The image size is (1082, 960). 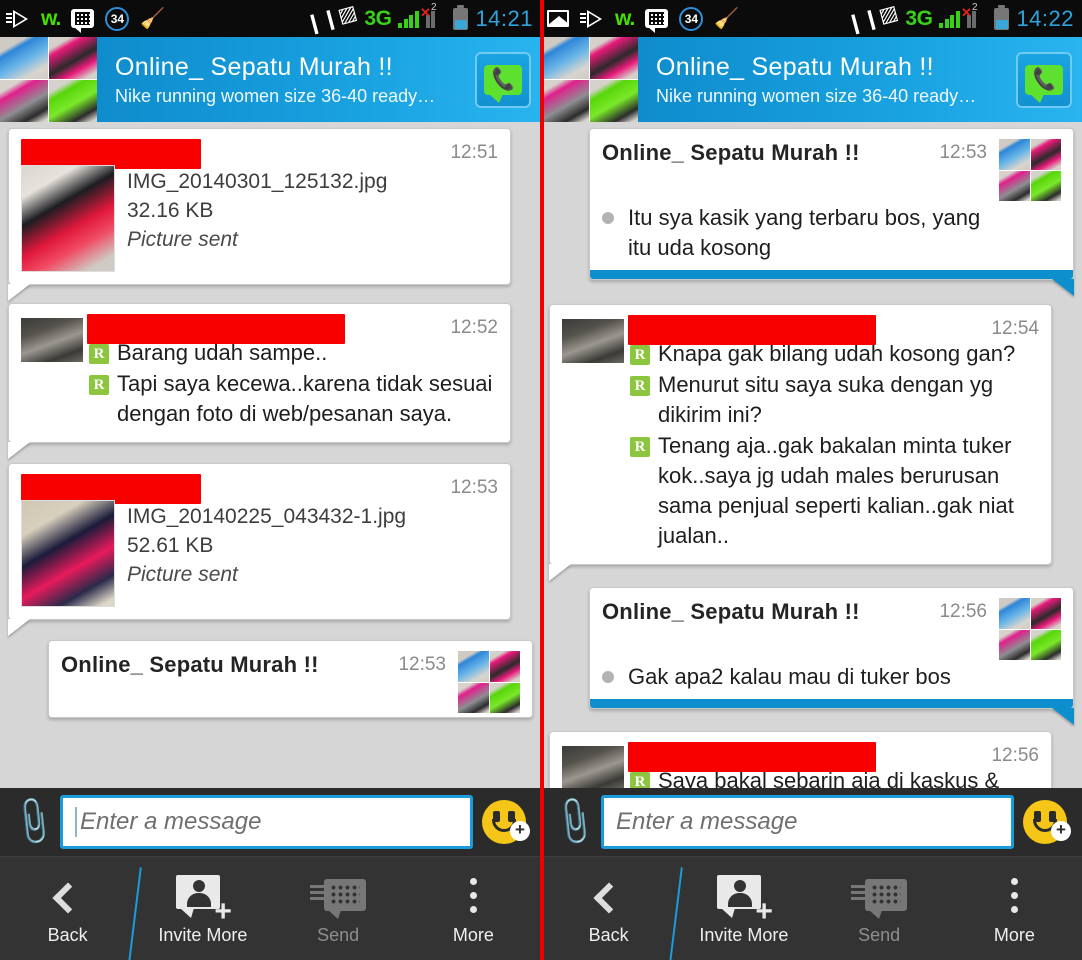 What do you see at coordinates (338, 899) in the screenshot?
I see `send-bbm-icon` at bounding box center [338, 899].